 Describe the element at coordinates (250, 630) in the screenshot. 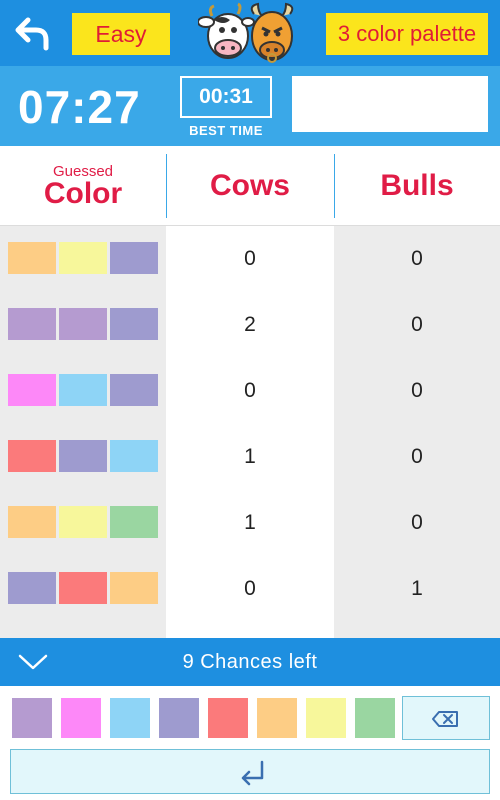

I see `empty-guess-row` at that location.